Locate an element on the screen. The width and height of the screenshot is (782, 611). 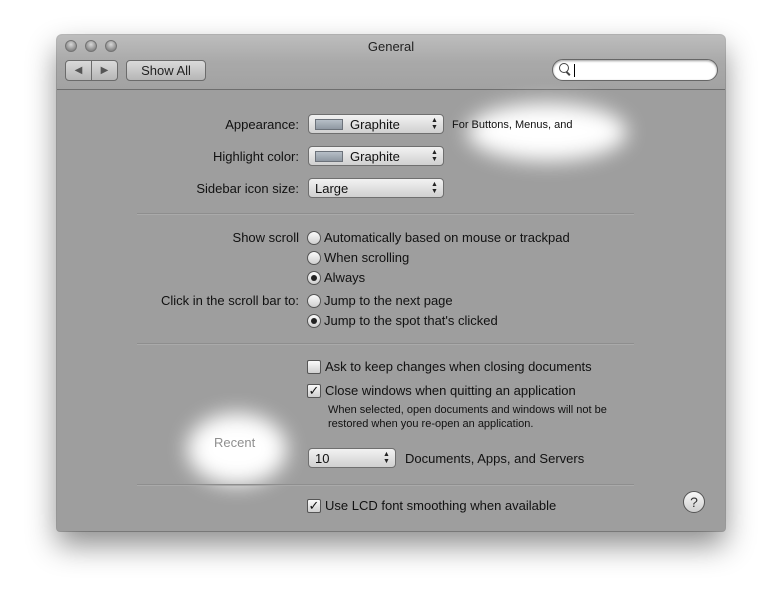
text-caret is located at coordinates (574, 70).